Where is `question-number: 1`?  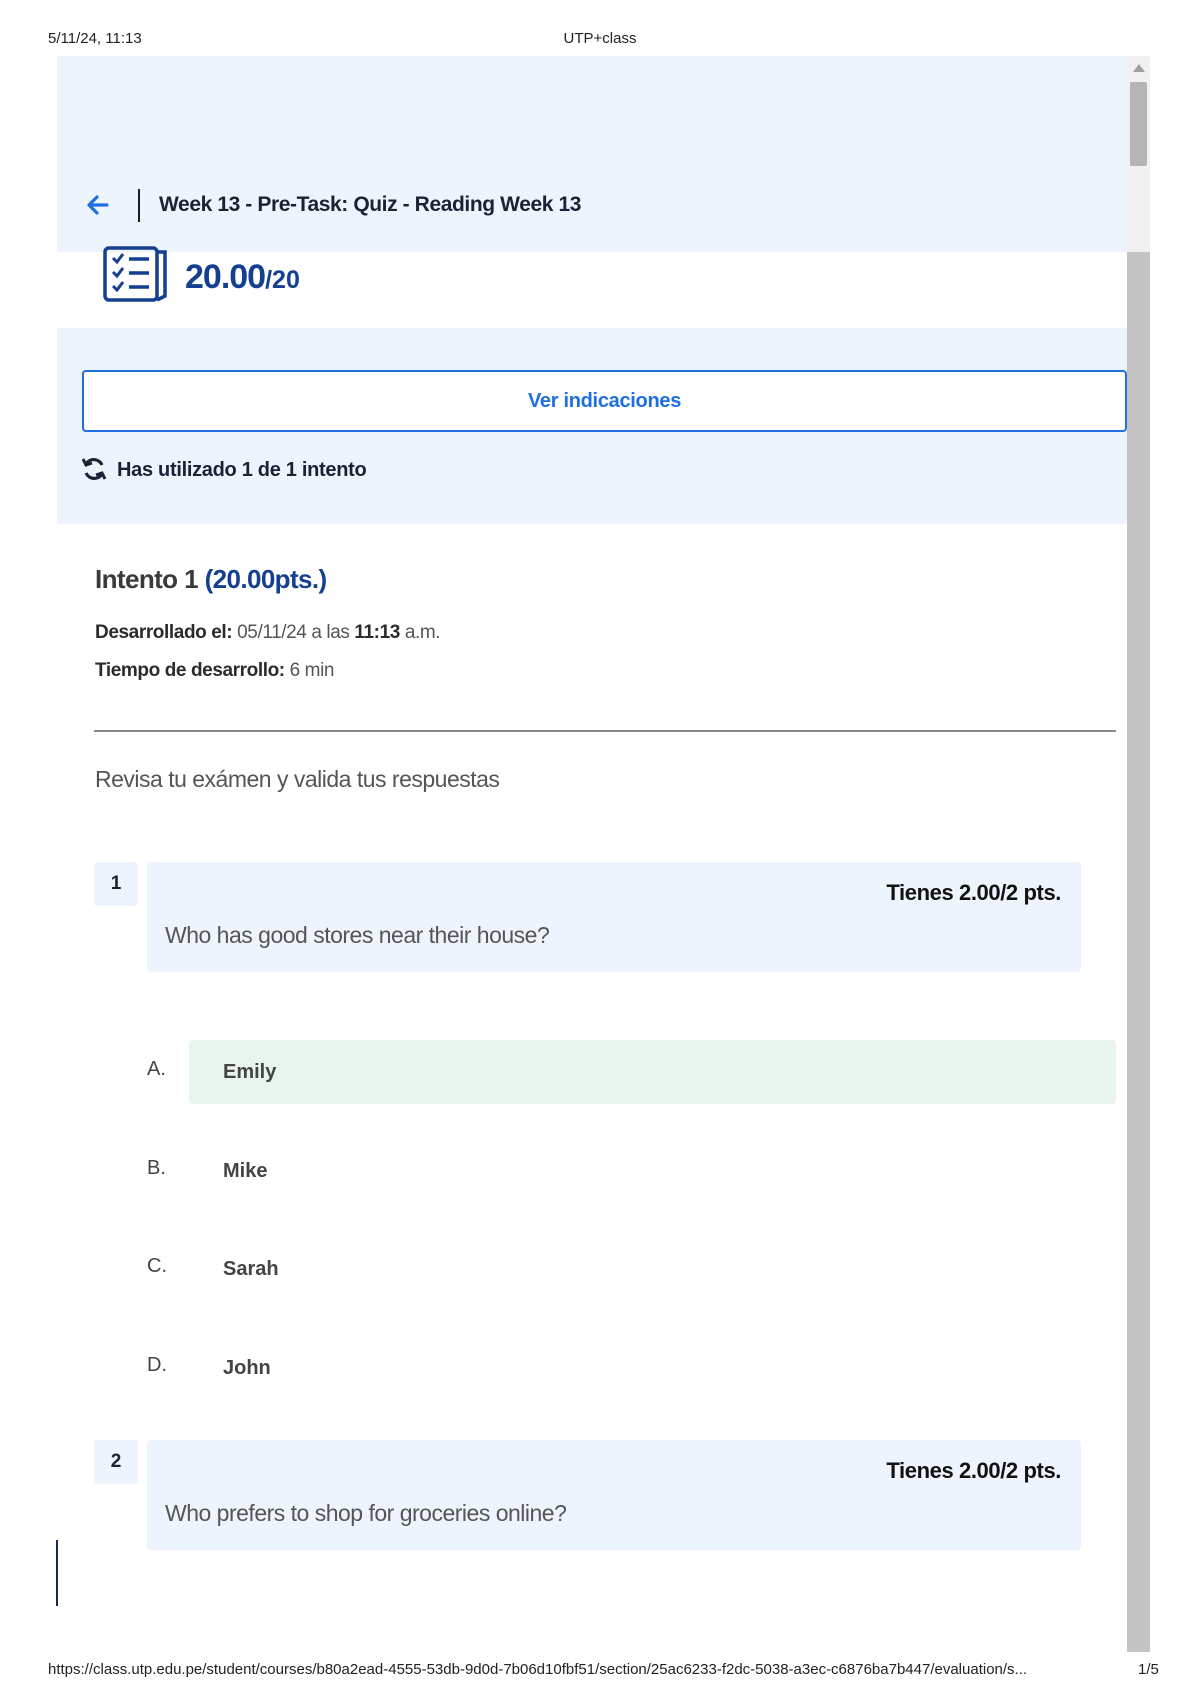 question-number: 1 is located at coordinates (116, 884).